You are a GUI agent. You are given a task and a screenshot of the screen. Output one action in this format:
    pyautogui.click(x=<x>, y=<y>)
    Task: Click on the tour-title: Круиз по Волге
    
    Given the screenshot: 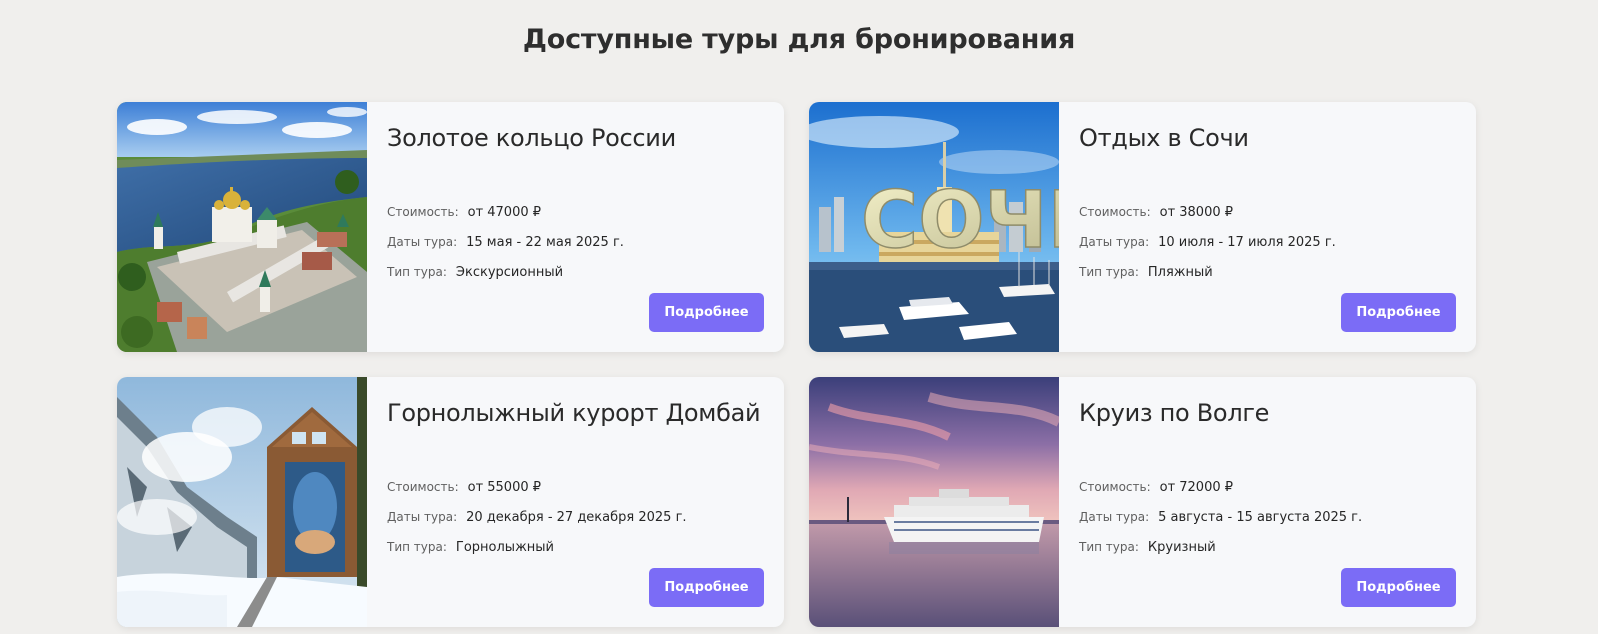 What is the action you would take?
    pyautogui.click(x=1174, y=413)
    